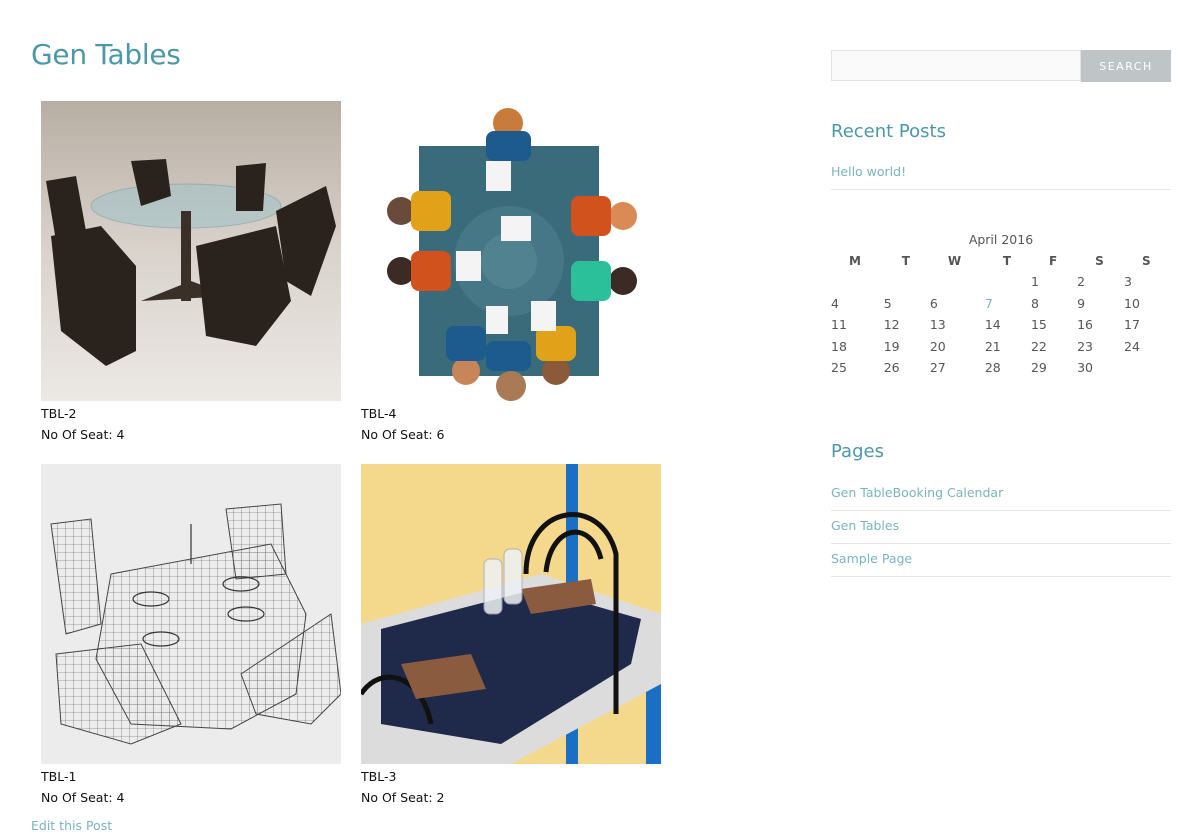  What do you see at coordinates (1001, 560) in the screenshot?
I see `list-item: Sample Page` at bounding box center [1001, 560].